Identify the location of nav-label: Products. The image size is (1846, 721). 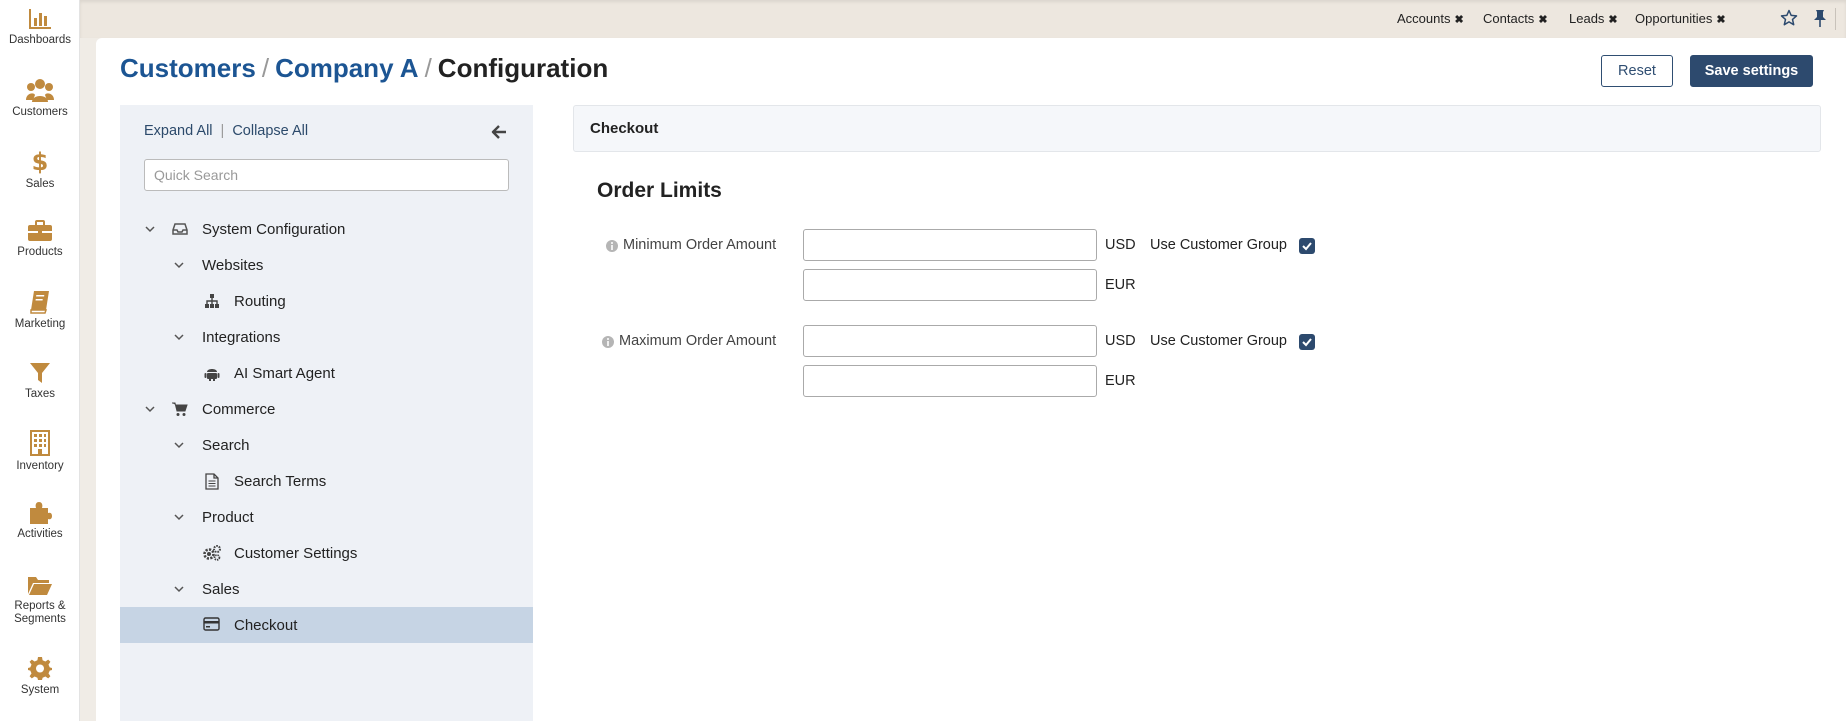
(40, 252).